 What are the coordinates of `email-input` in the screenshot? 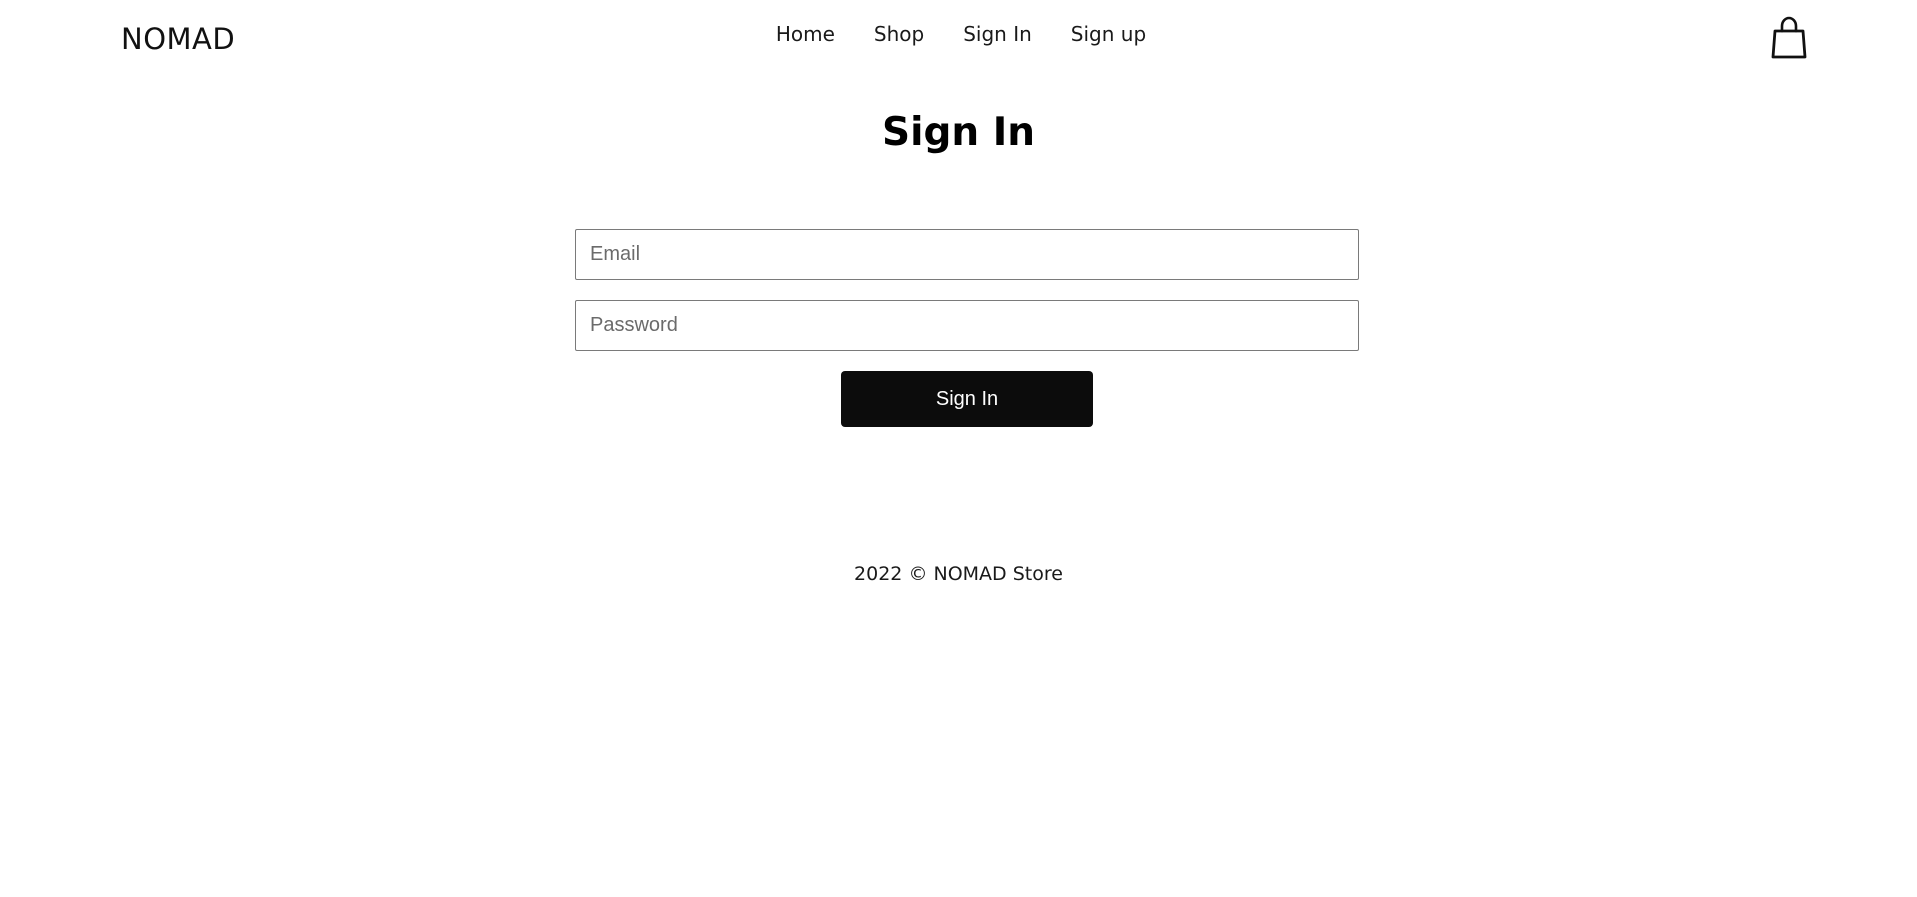 It's located at (967, 254).